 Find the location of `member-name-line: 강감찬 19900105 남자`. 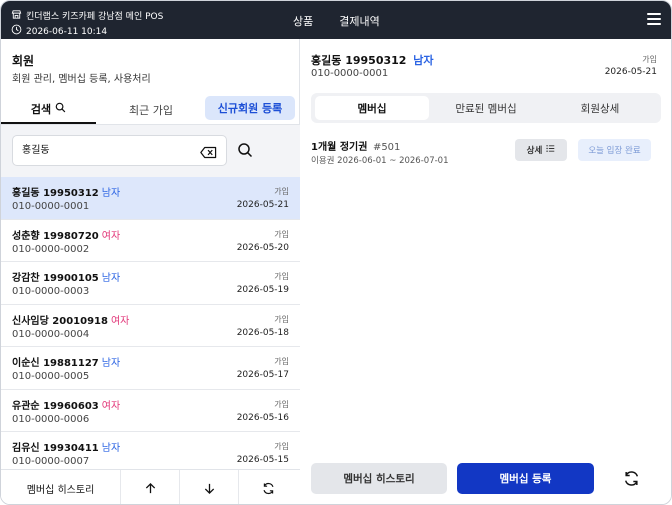

member-name-line: 강감찬 19900105 남자 is located at coordinates (66, 276).